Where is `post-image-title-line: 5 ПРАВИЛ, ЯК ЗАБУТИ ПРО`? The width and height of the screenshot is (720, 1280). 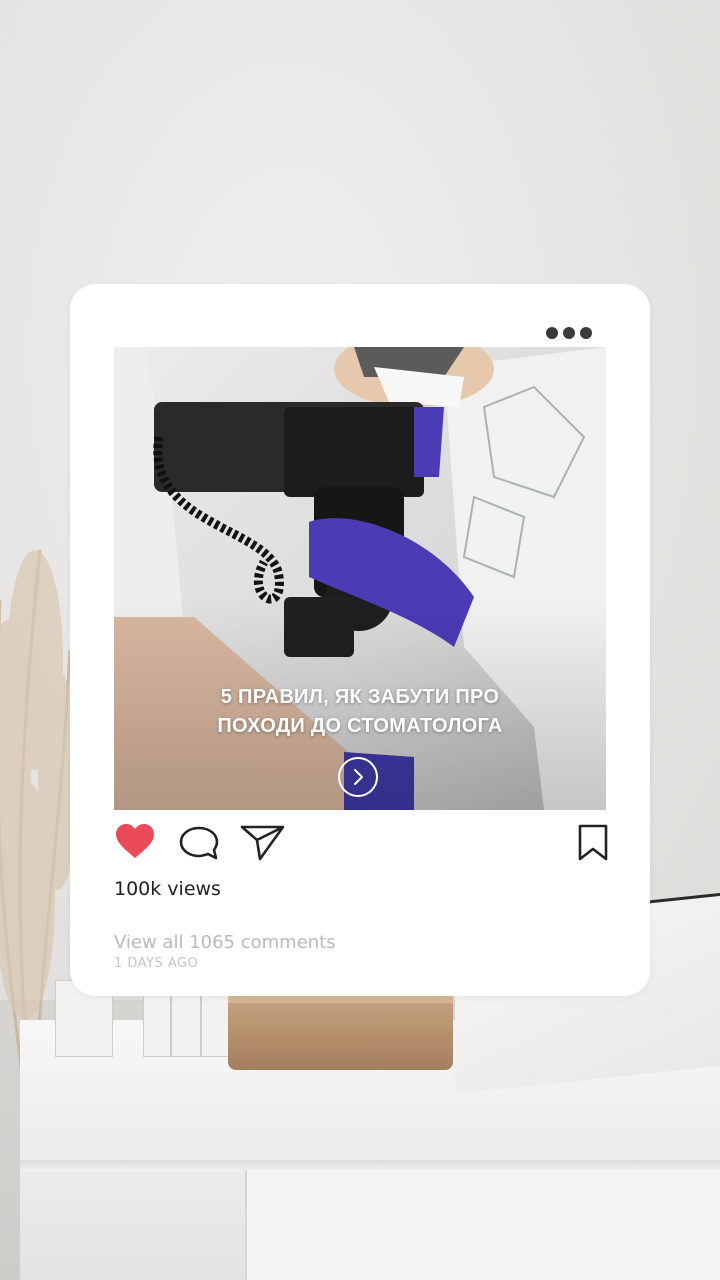 post-image-title-line: 5 ПРАВИЛ, ЯК ЗАБУТИ ПРО is located at coordinates (360, 697).